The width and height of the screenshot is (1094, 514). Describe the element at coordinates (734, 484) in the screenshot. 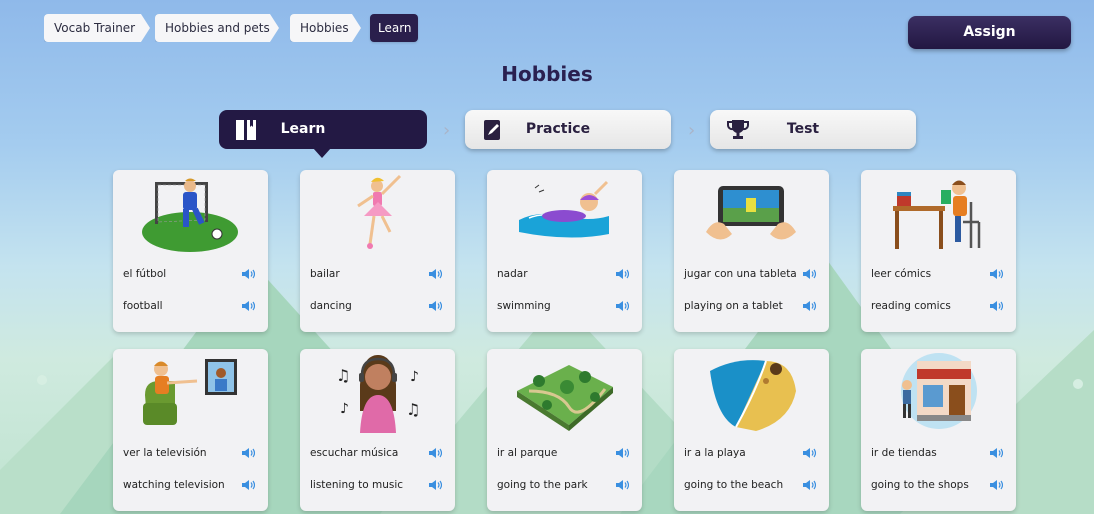

I see `card-translation: going to the beach` at that location.